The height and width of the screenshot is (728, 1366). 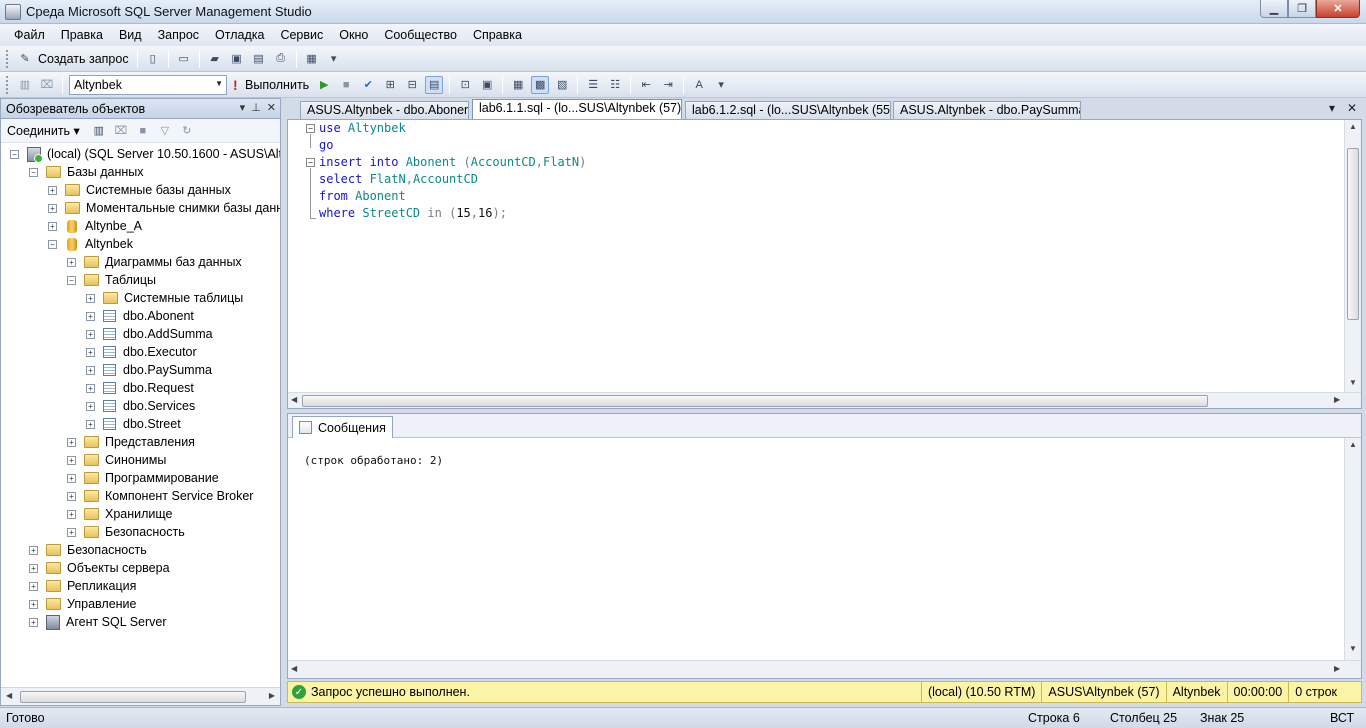 What do you see at coordinates (518, 85) in the screenshot?
I see `results-to-text-icon: ▦` at bounding box center [518, 85].